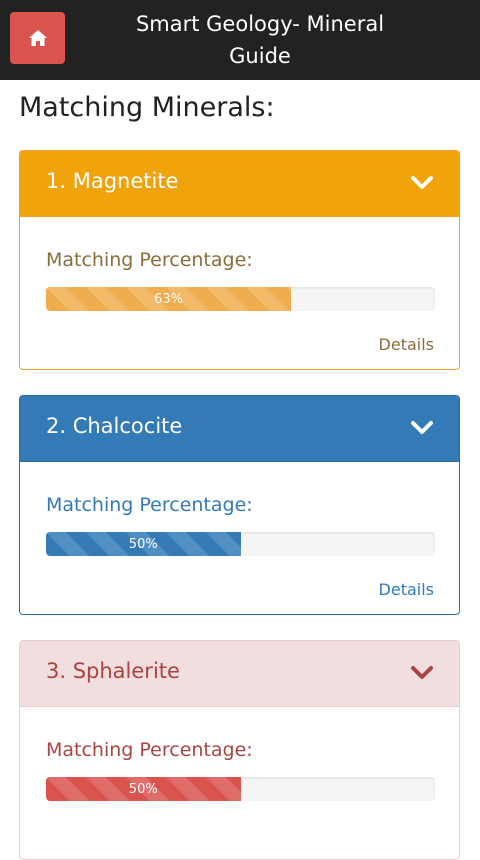  I want to click on mineral-title: 2. Chalcocite, so click(114, 426).